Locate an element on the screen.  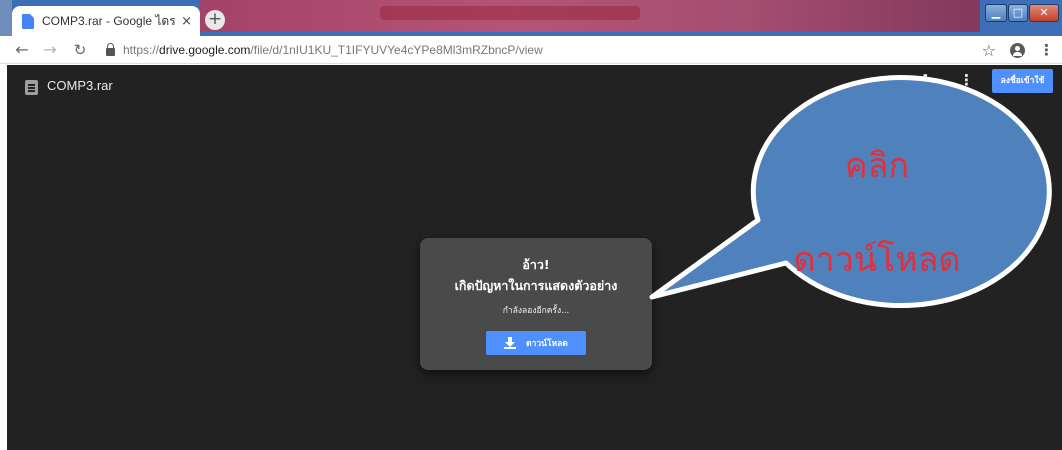
viewer-header: COMP3.rar ⬇ ⋮ ลงชื่อเข้าใช้ is located at coordinates (534, 88).